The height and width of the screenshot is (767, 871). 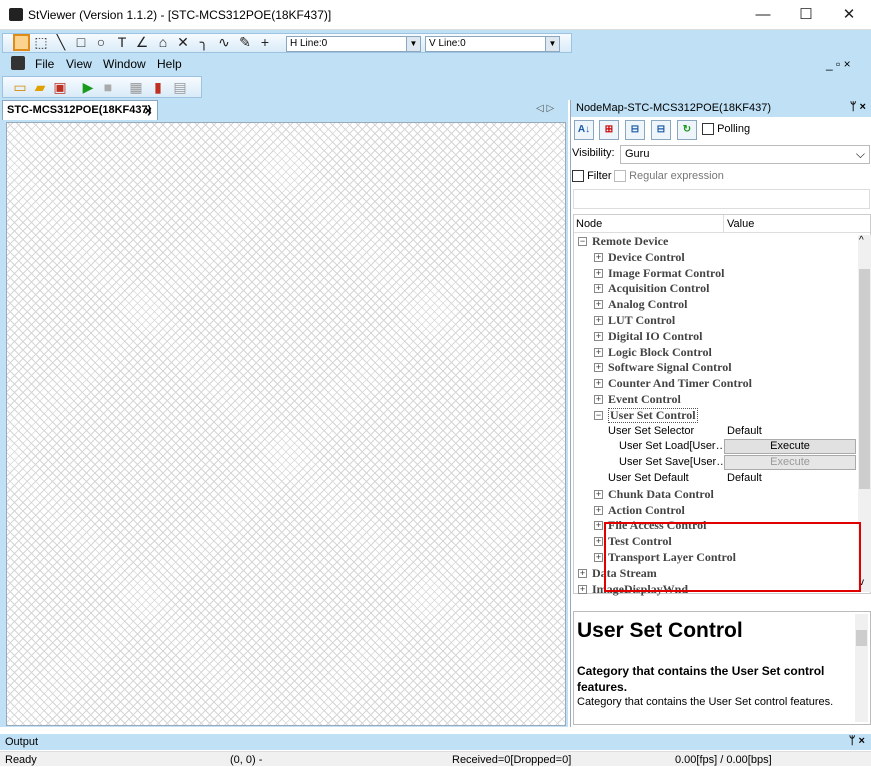 What do you see at coordinates (716, 274) in the screenshot?
I see `tree-category: + Image Format Control` at bounding box center [716, 274].